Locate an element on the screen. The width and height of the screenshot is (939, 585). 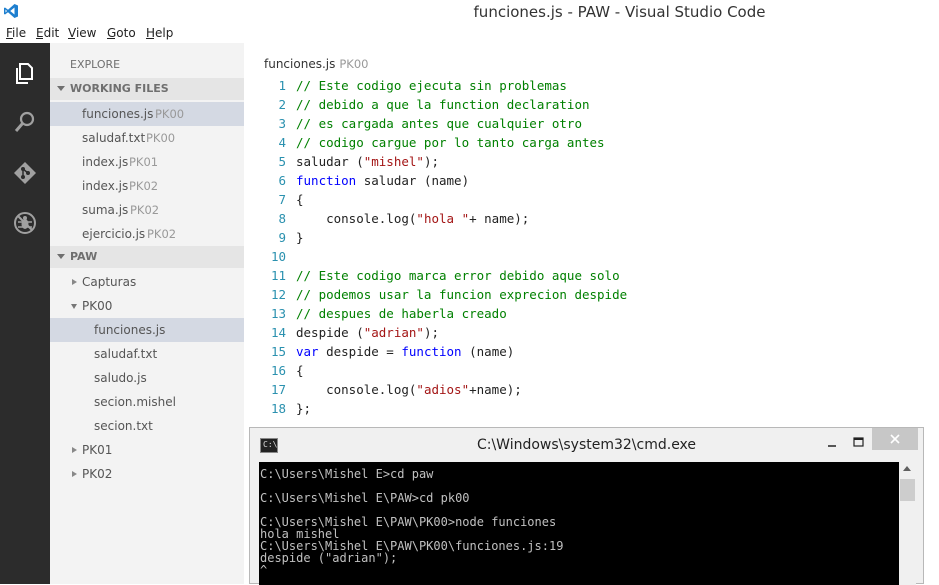
code-line: 5 saludar ("mishel"); is located at coordinates (591, 163).